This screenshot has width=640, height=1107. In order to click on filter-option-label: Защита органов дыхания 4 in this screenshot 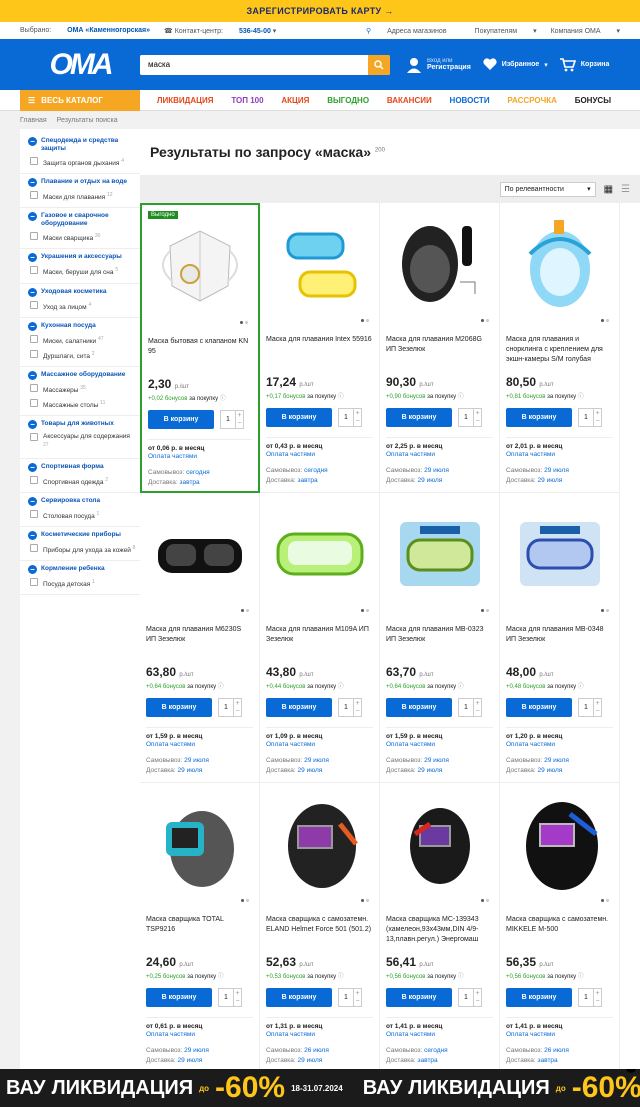, I will do `click(83, 162)`.